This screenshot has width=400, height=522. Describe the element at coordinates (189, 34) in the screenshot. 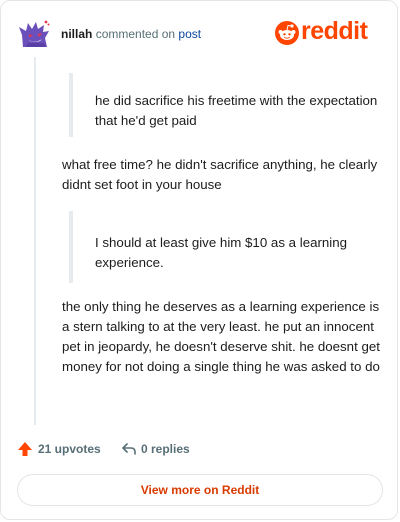

I see `post-link: post` at that location.